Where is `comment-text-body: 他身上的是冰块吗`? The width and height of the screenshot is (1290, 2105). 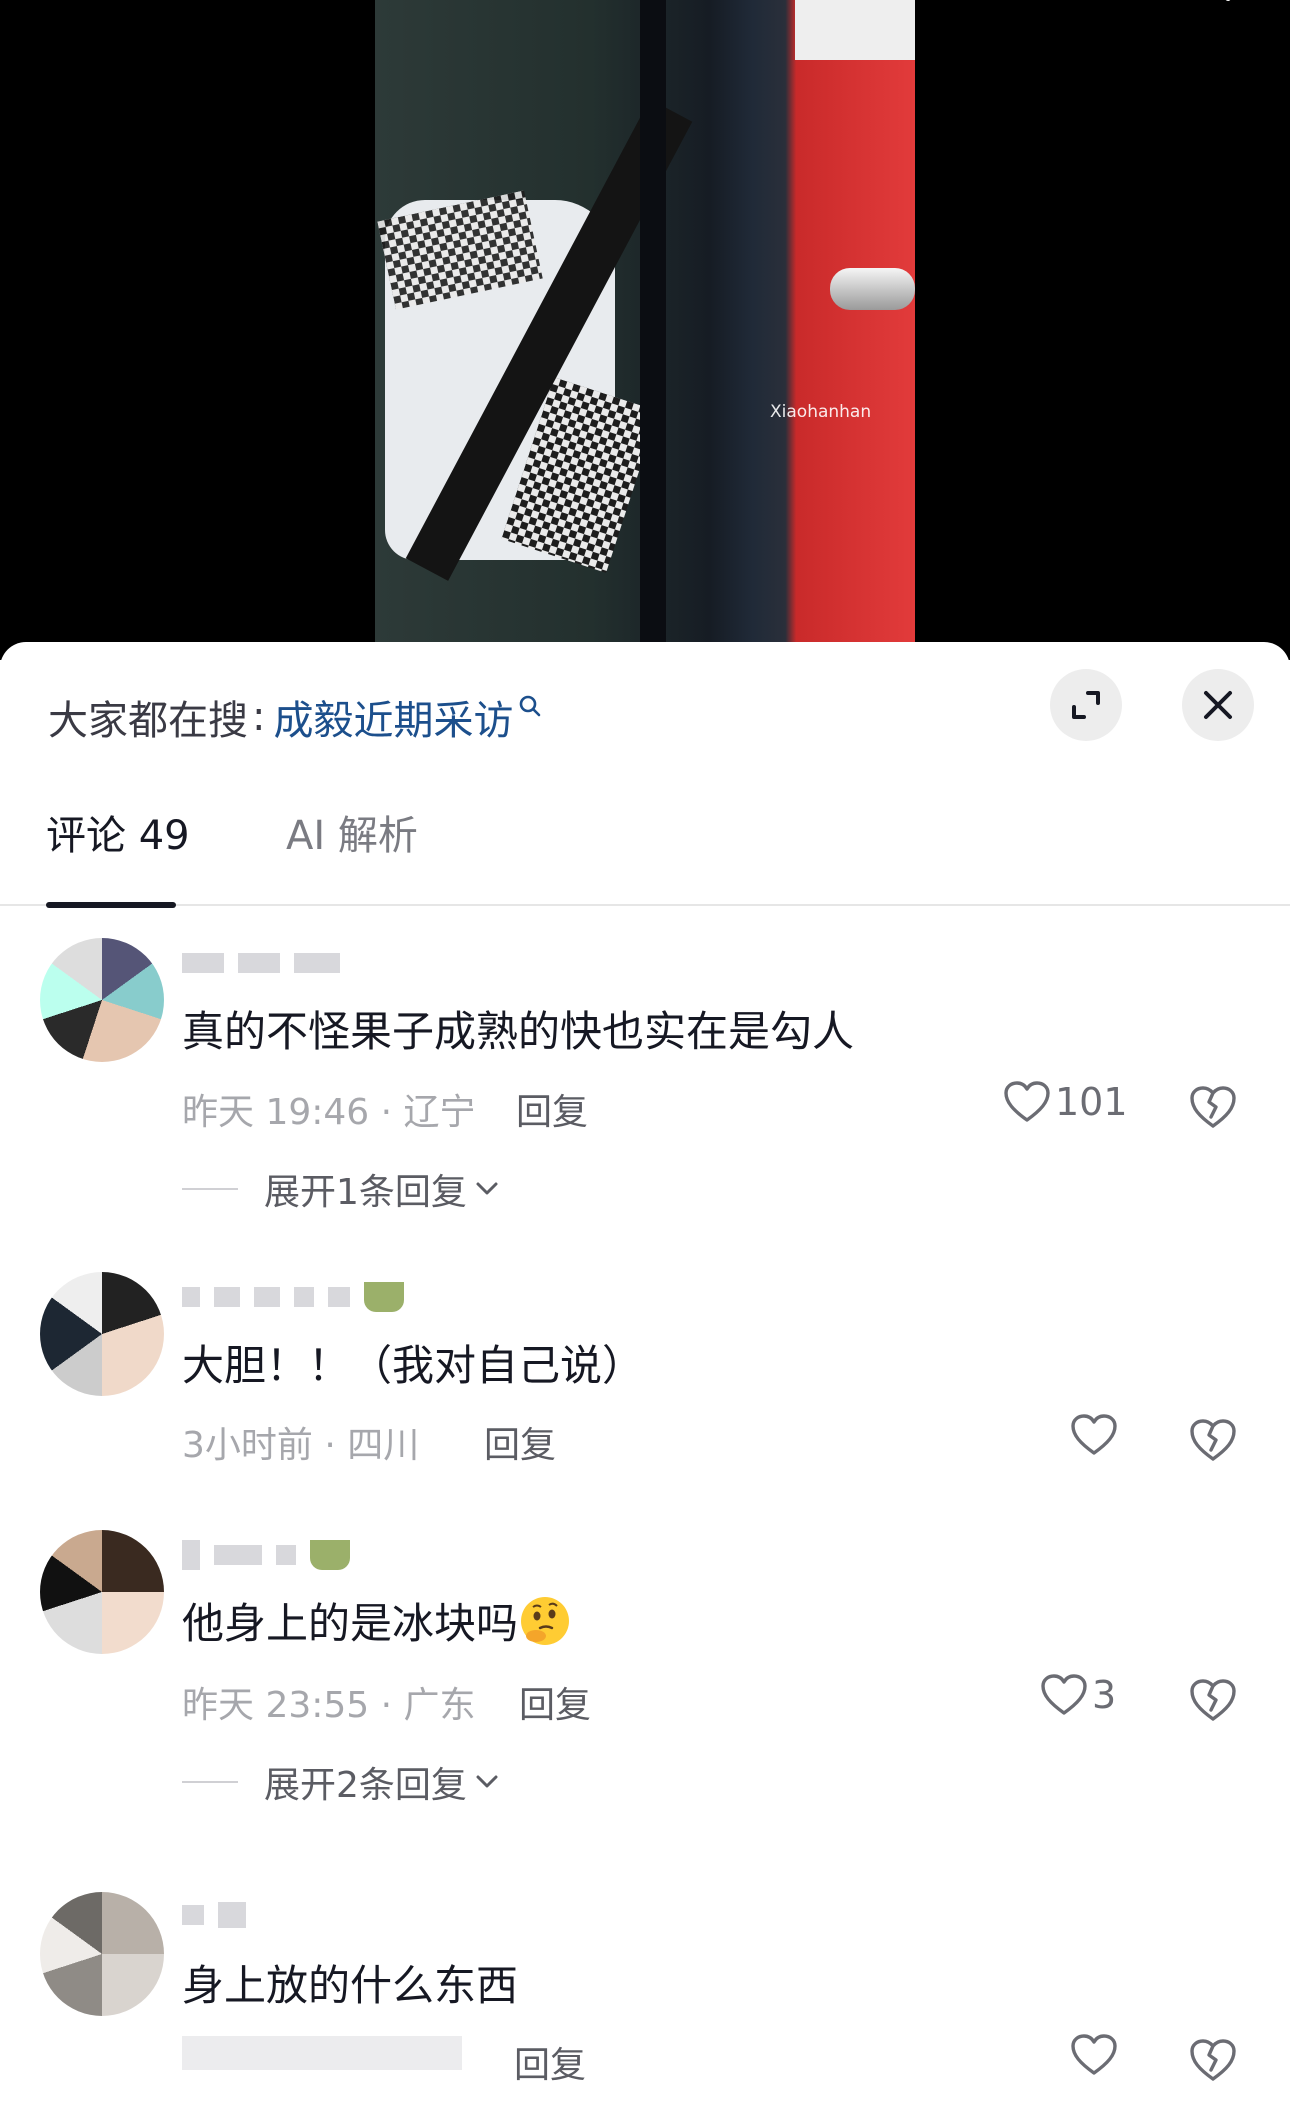
comment-text-body: 他身上的是冰块吗 is located at coordinates (350, 1623).